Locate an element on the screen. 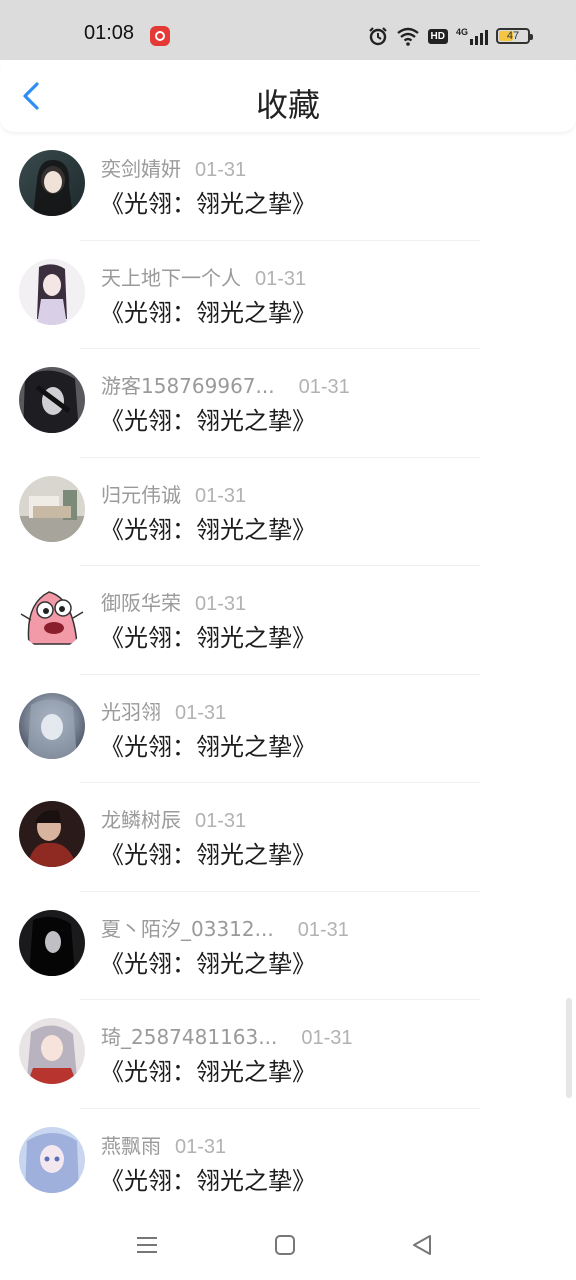 The height and width of the screenshot is (1280, 576). user-name: 归元伟诚 is located at coordinates (141, 494).